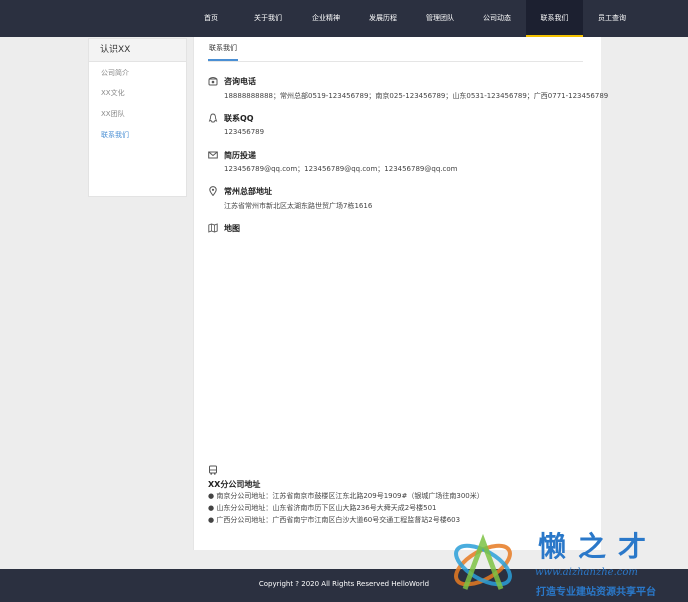 The height and width of the screenshot is (602, 688). I want to click on map-icon, so click(213, 228).